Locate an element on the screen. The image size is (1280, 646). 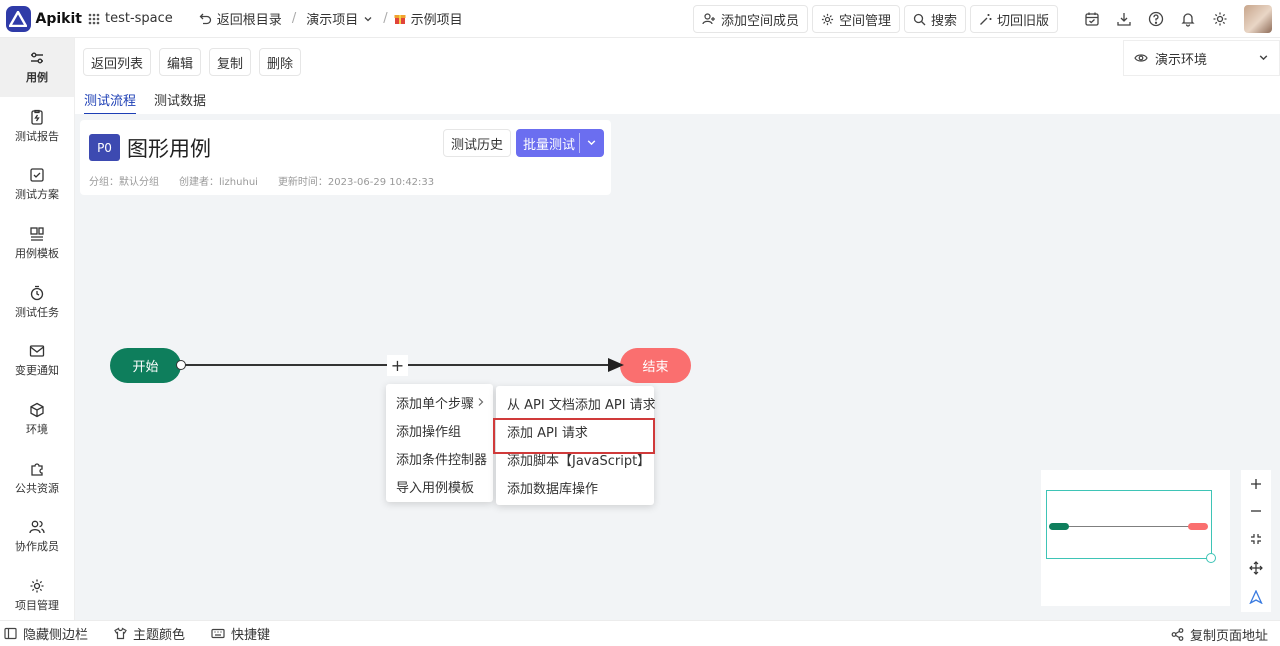
sidebar-item-plans: 测试方案 is located at coordinates (37, 184).